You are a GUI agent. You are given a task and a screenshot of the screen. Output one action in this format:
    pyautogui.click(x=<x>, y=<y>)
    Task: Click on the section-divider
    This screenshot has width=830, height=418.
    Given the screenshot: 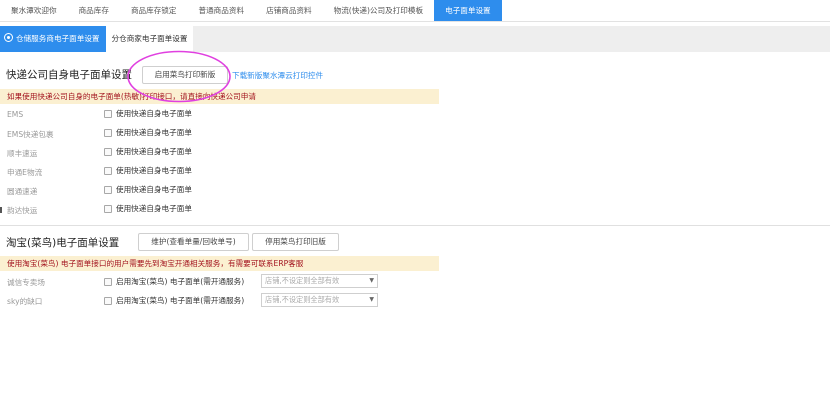 What is the action you would take?
    pyautogui.click(x=415, y=225)
    